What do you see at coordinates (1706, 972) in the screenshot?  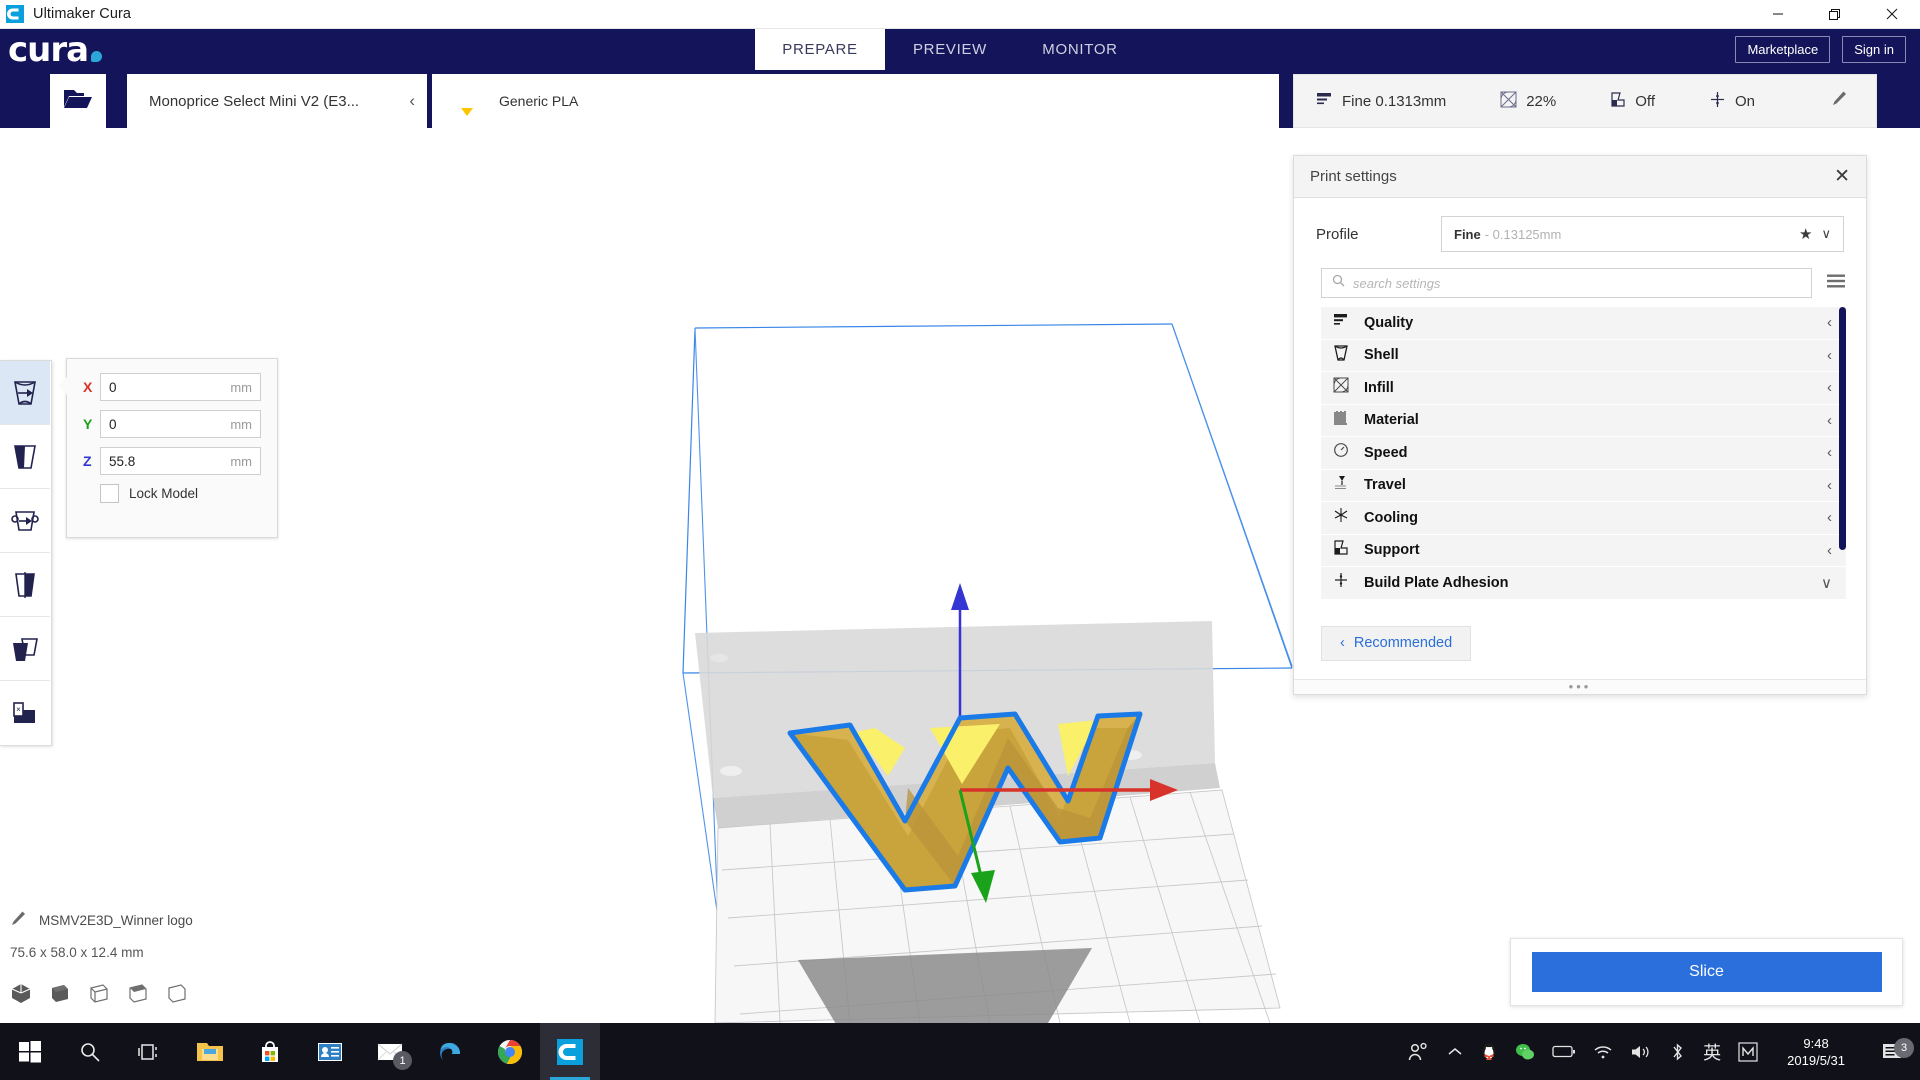 I see `slice-button: Slice` at bounding box center [1706, 972].